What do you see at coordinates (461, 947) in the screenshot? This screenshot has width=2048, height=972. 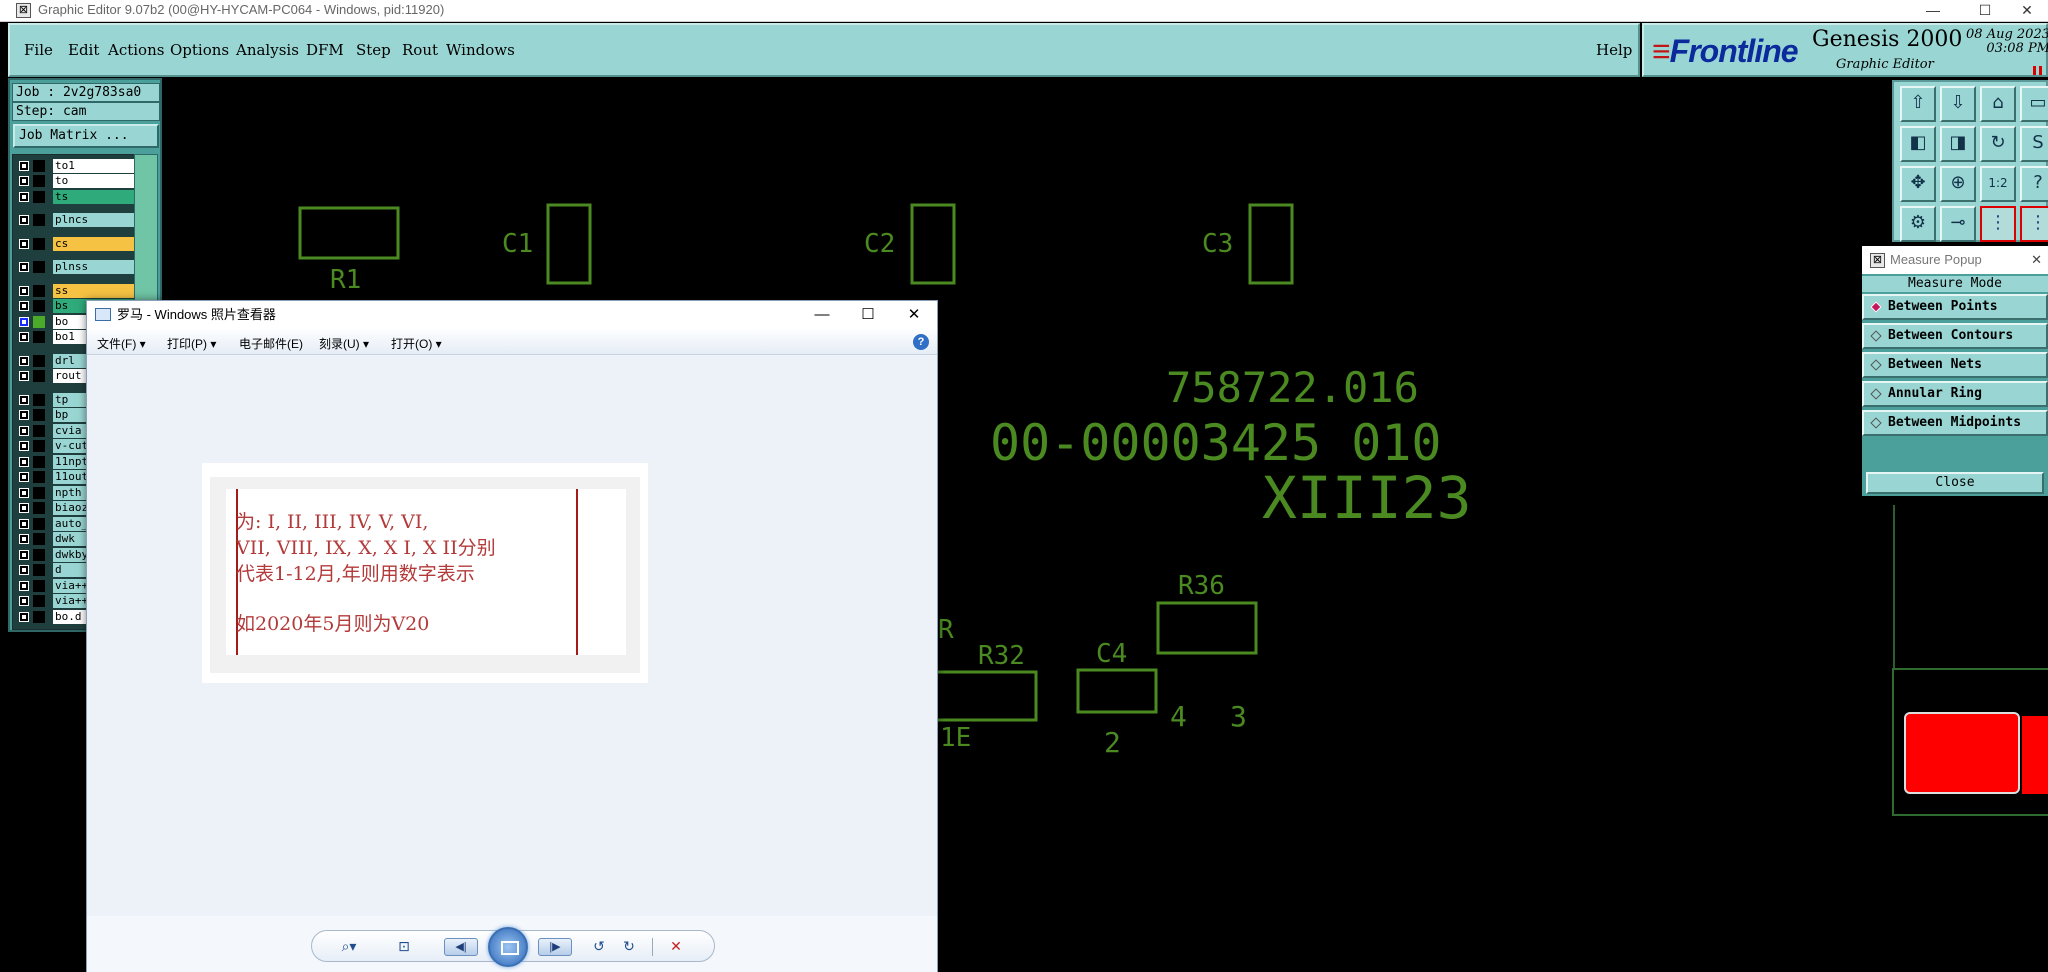 I see `previous-icon: ◀|` at bounding box center [461, 947].